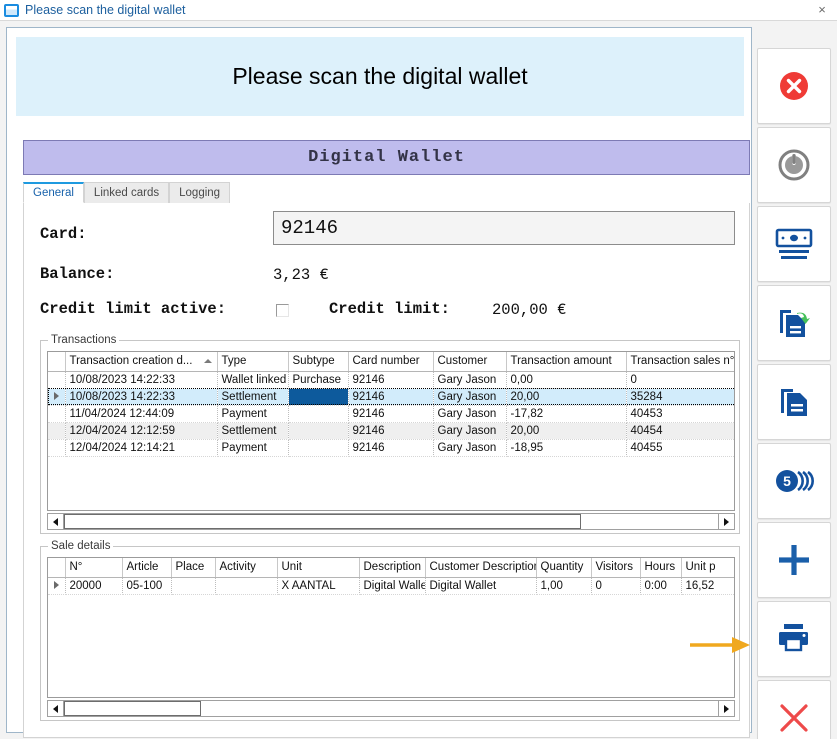  I want to click on add-button, so click(794, 560).